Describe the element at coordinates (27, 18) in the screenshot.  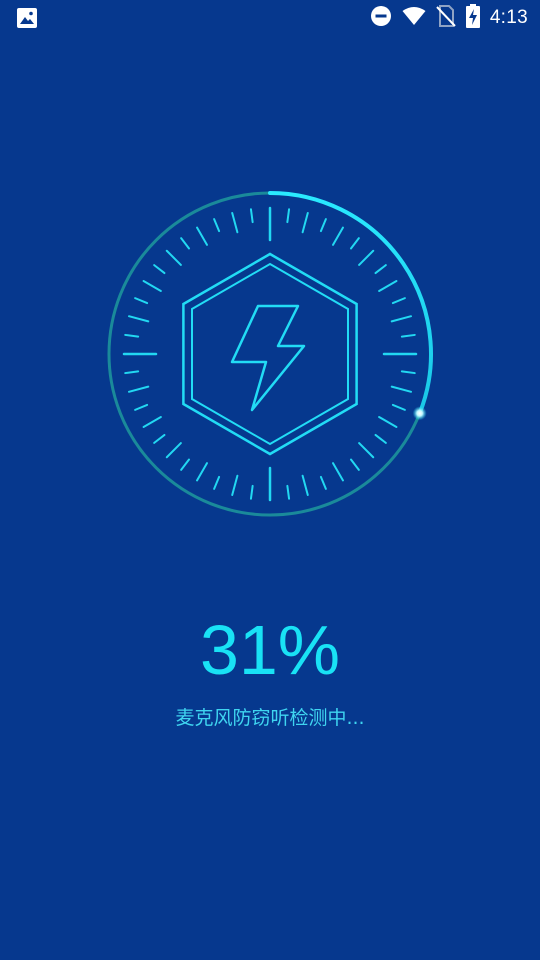
I see `image-notification-icon` at that location.